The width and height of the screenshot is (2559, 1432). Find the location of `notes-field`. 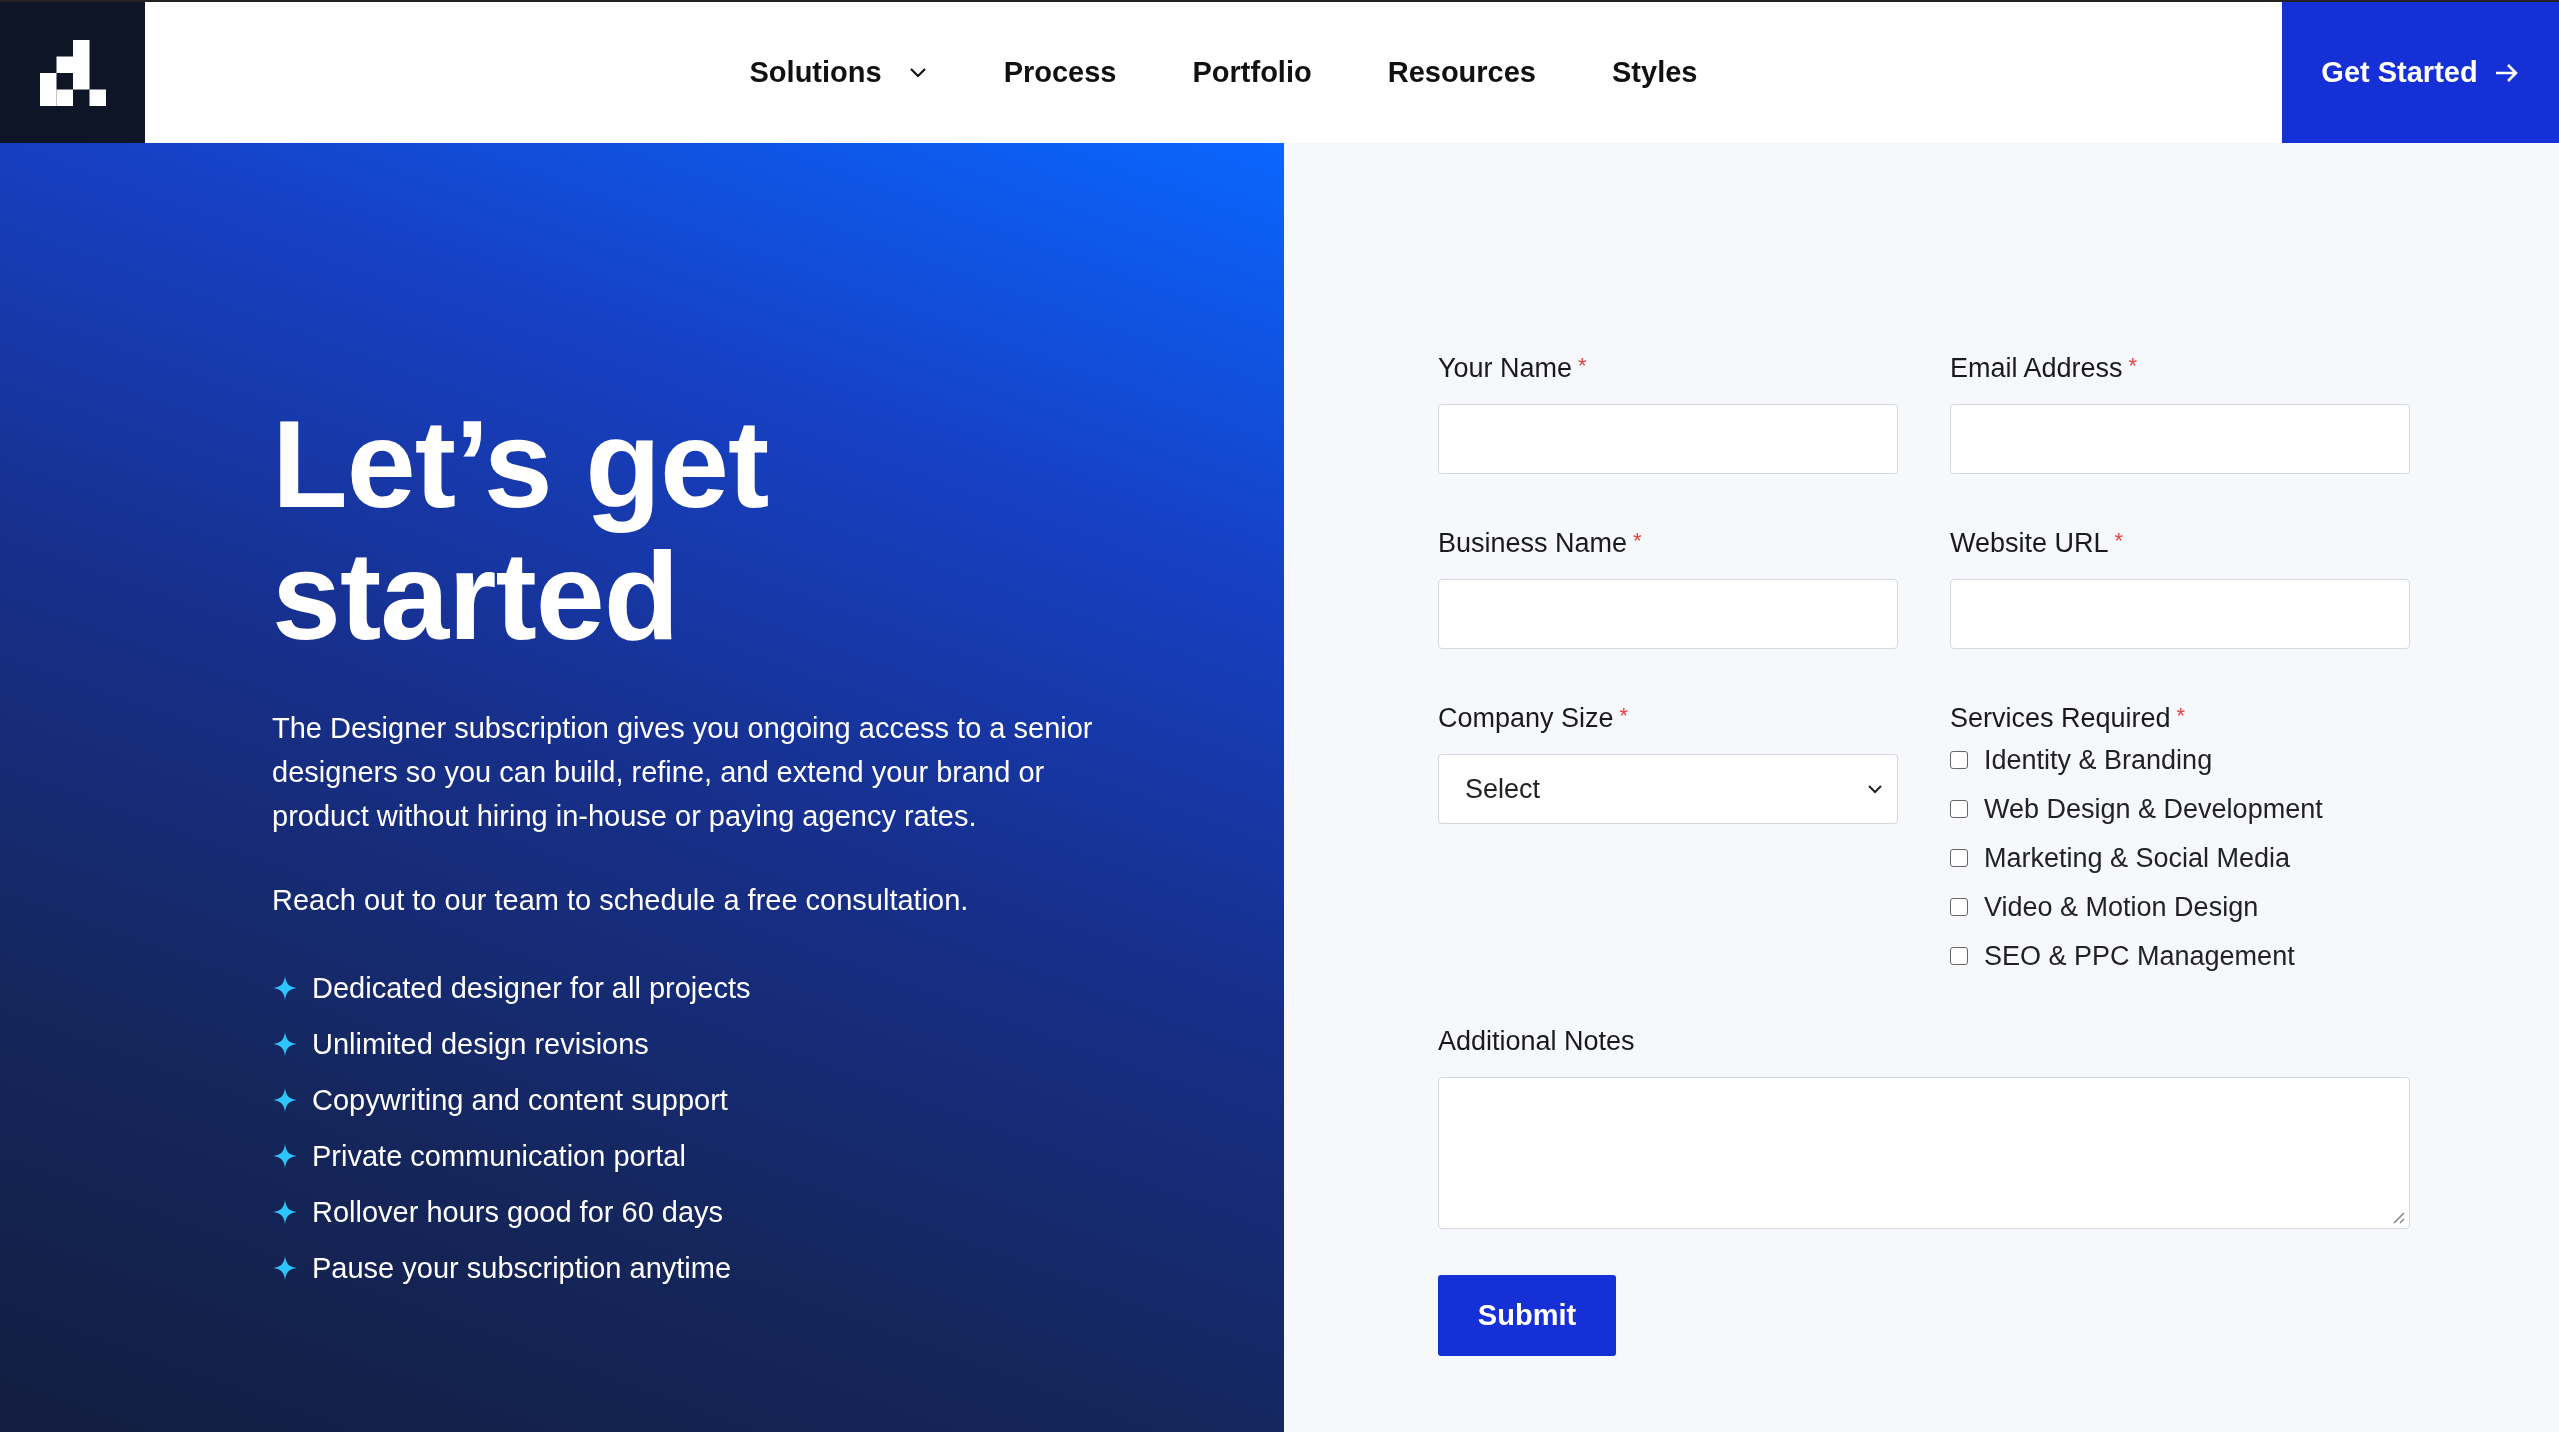

notes-field is located at coordinates (1924, 1153).